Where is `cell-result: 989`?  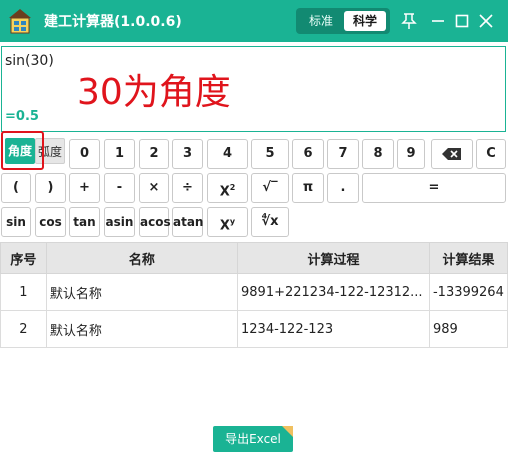 cell-result: 989 is located at coordinates (468, 329).